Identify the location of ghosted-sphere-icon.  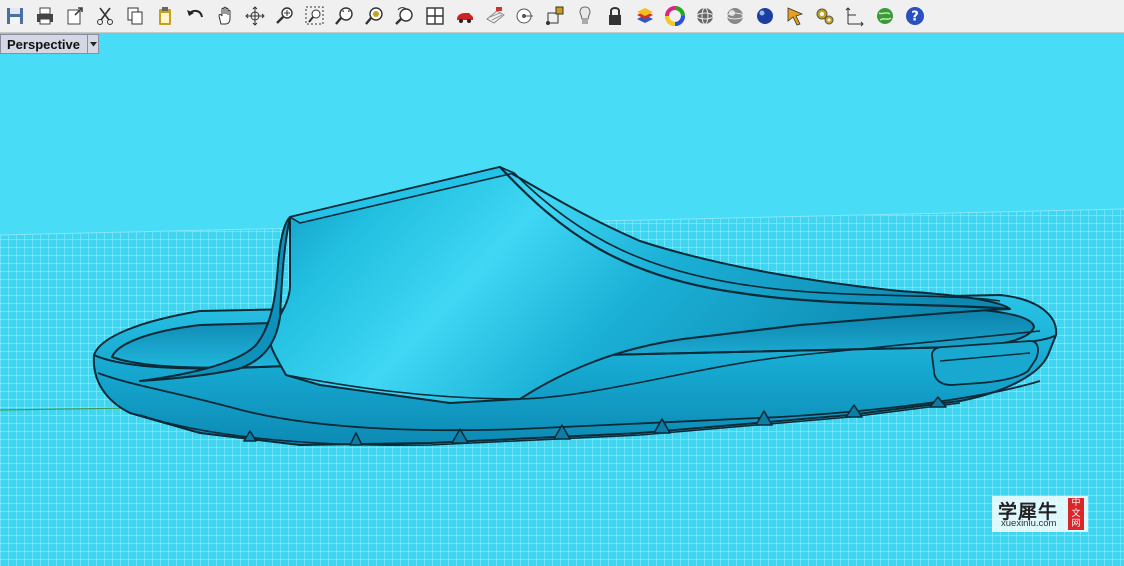
(735, 16).